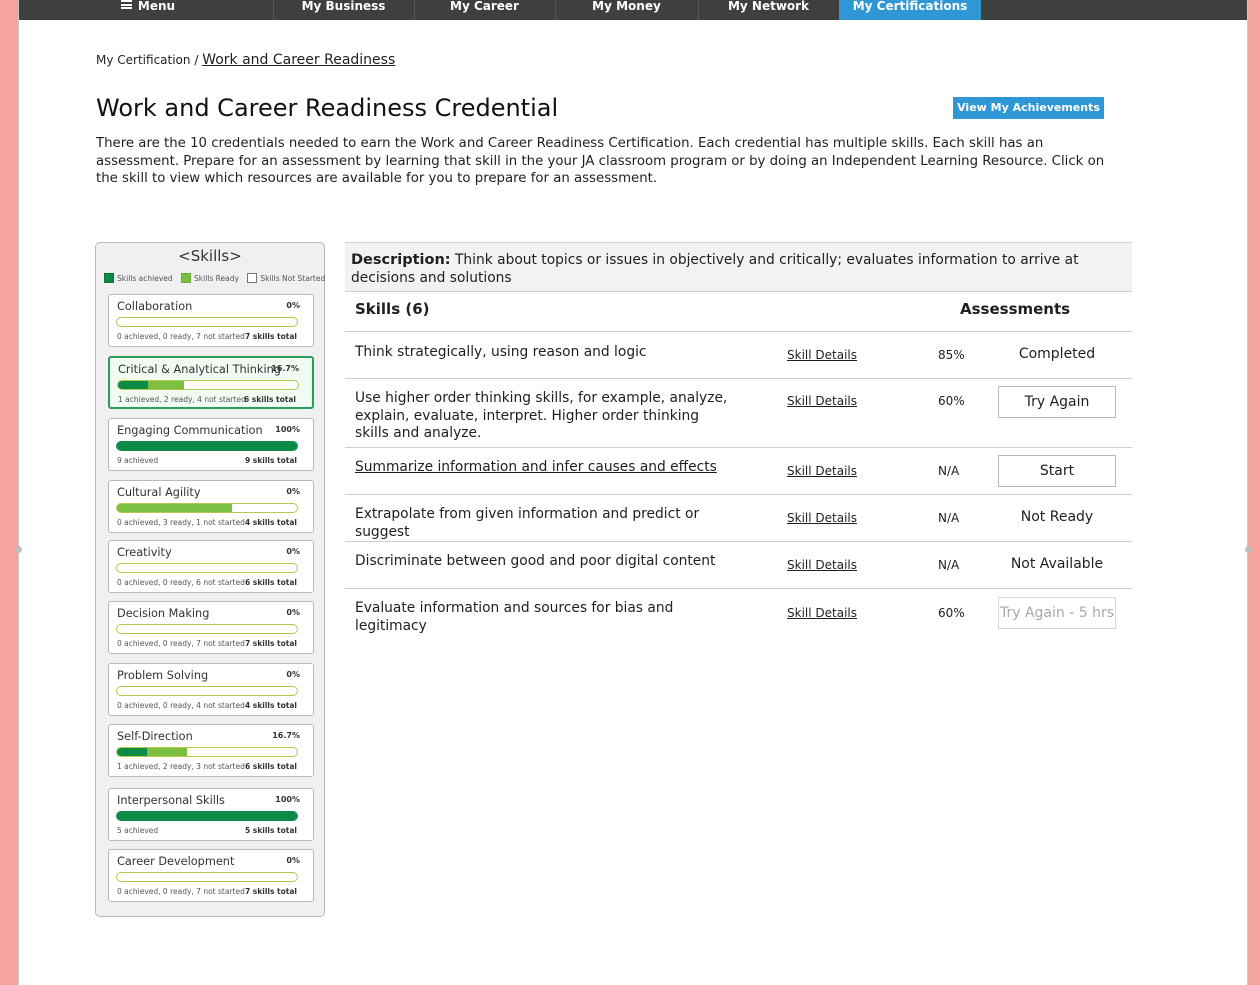  I want to click on assessment-status: Not Available, so click(1057, 564).